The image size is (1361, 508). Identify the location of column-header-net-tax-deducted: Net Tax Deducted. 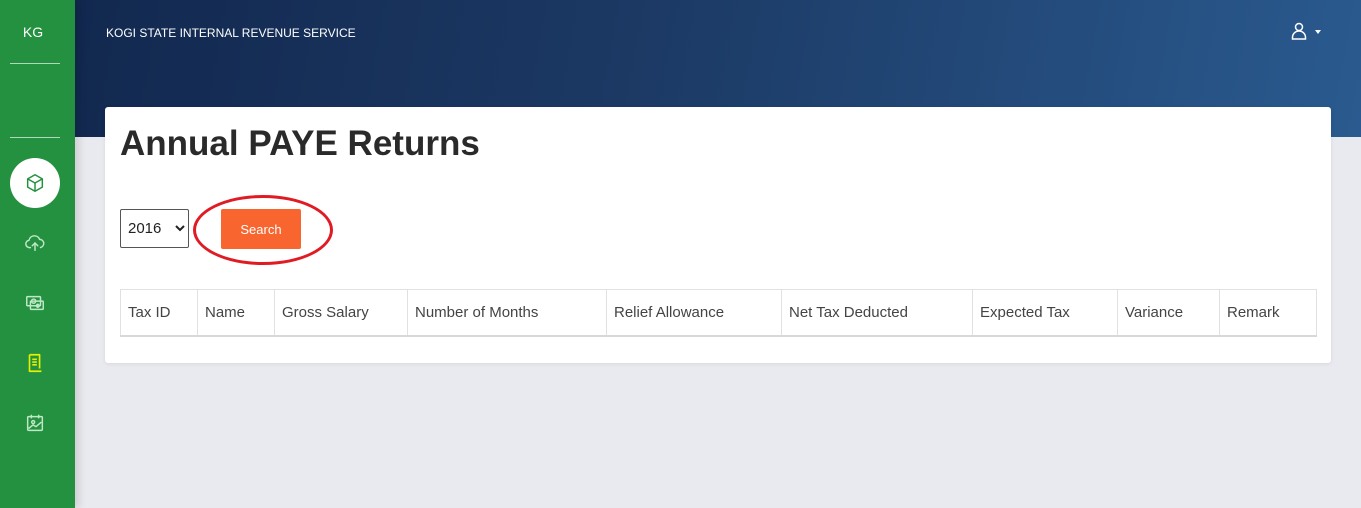
(877, 313).